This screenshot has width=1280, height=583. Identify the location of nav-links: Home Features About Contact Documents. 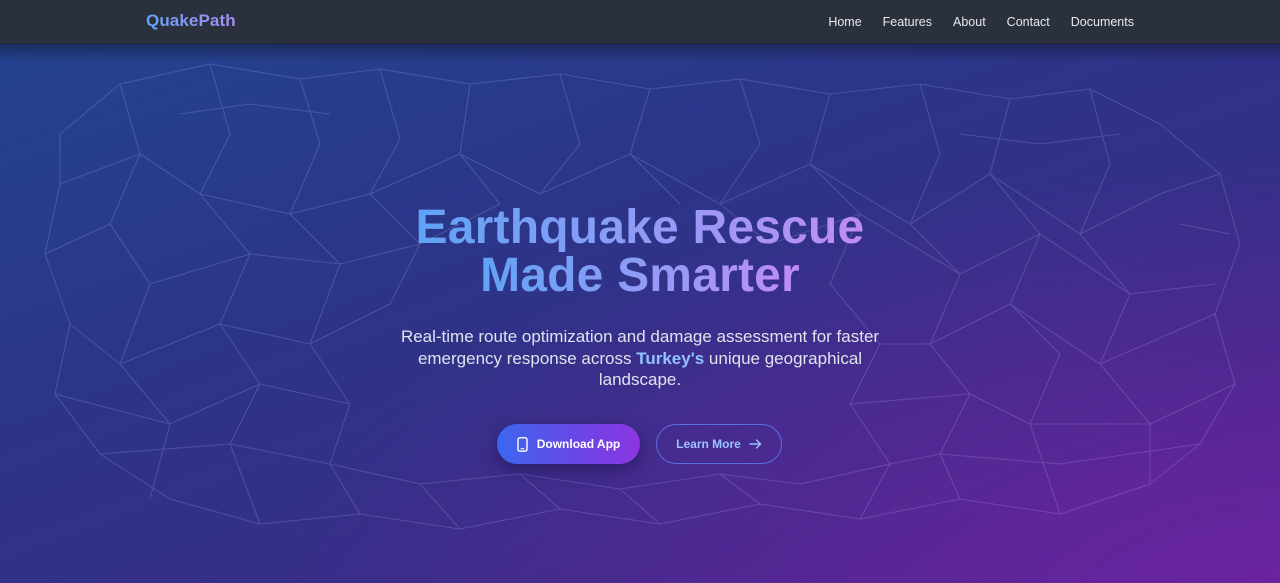
(981, 22).